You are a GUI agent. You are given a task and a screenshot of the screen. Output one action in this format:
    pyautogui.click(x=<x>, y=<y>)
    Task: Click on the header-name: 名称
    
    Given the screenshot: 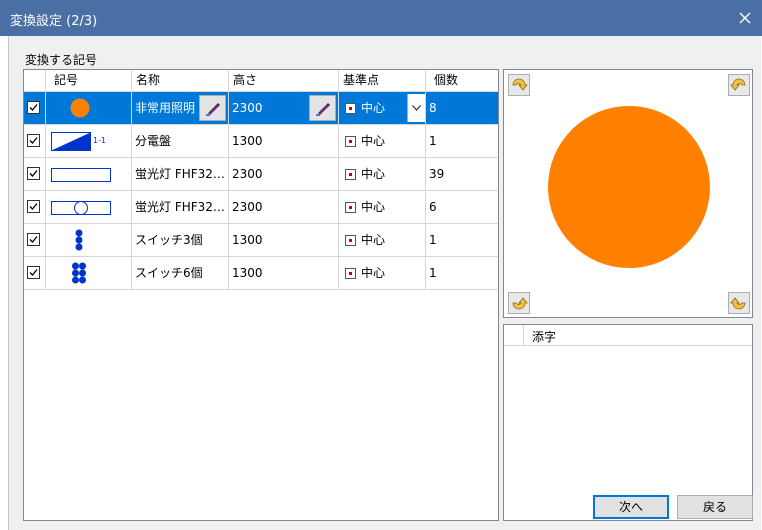 What is the action you would take?
    pyautogui.click(x=180, y=81)
    